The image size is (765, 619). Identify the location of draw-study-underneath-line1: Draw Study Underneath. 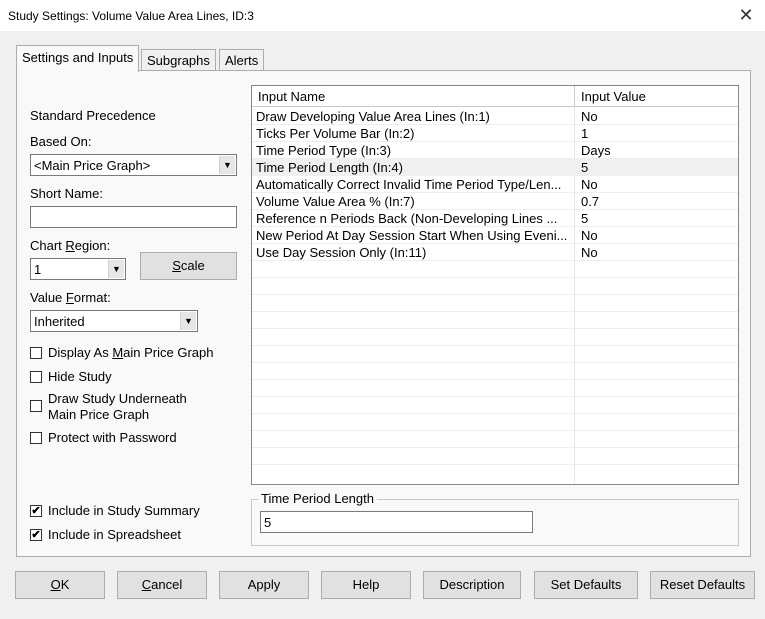
(117, 398).